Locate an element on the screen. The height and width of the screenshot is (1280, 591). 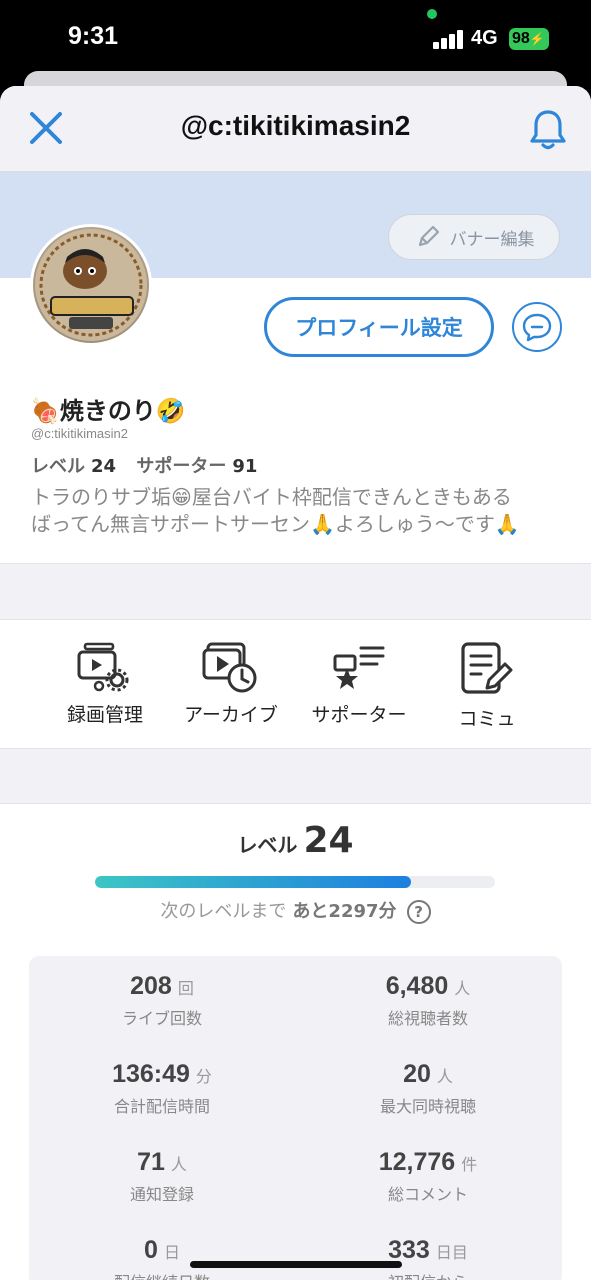
community-button: コミュ is located at coordinates (487, 686).